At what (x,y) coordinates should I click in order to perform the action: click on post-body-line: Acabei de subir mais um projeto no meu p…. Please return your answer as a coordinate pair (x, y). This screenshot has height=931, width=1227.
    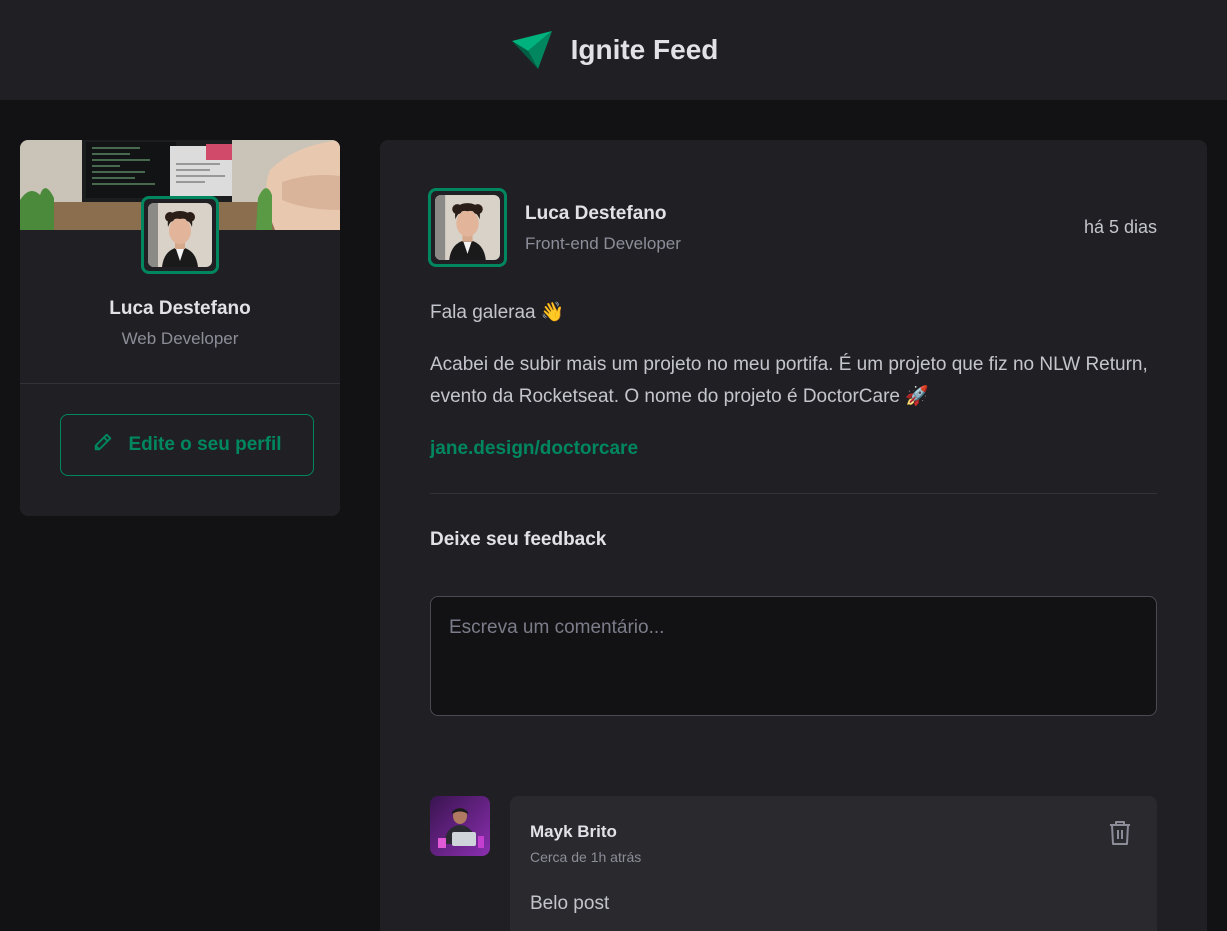
    Looking at the image, I should click on (793, 381).